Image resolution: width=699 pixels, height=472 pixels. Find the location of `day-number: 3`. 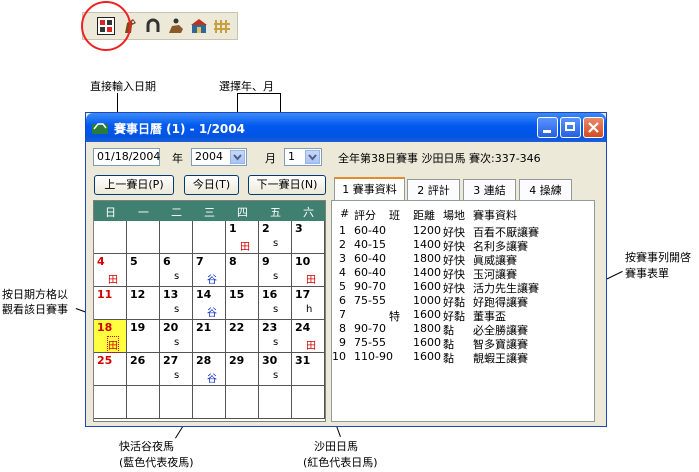

day-number: 3 is located at coordinates (299, 228).